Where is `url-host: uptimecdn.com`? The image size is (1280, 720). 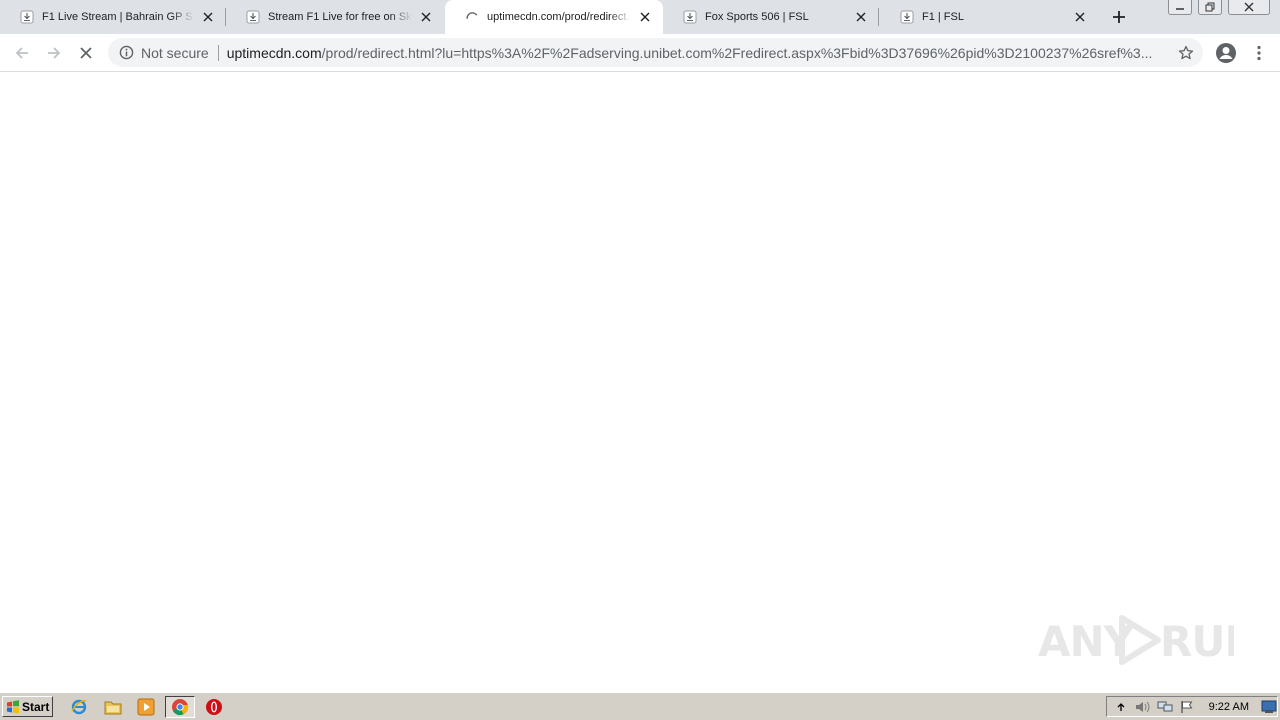
url-host: uptimecdn.com is located at coordinates (274, 52).